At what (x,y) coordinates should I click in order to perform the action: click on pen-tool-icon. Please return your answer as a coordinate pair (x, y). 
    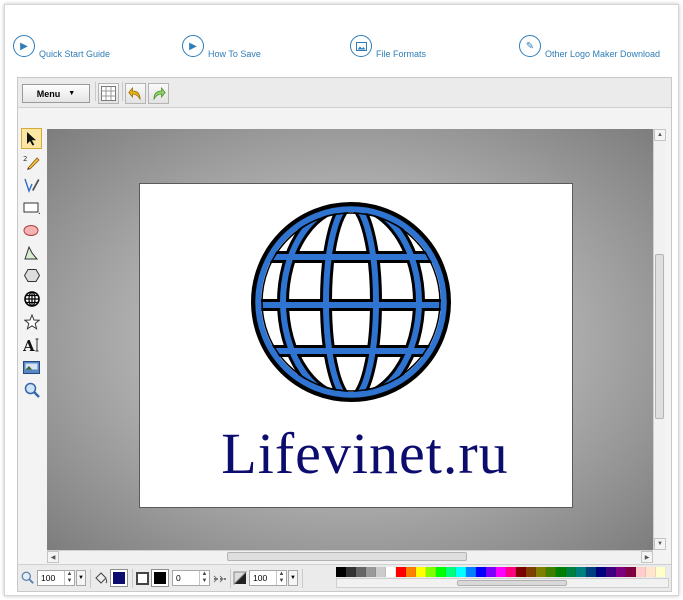
    Looking at the image, I should click on (32, 185).